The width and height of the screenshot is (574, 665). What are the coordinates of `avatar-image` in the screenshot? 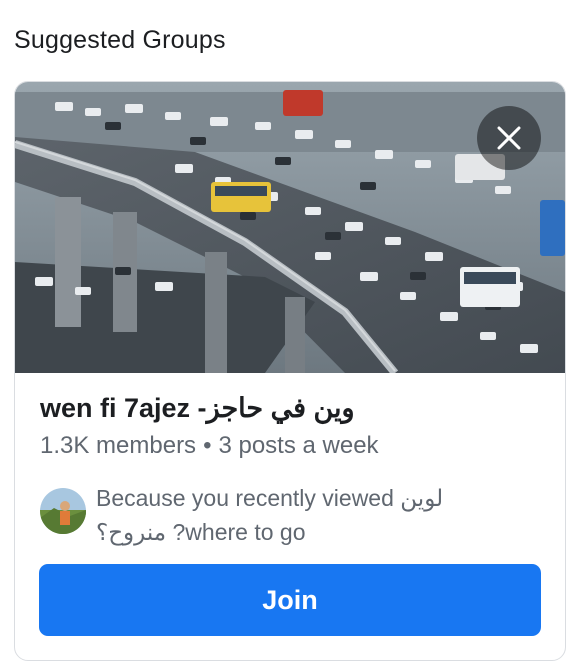 It's located at (63, 511).